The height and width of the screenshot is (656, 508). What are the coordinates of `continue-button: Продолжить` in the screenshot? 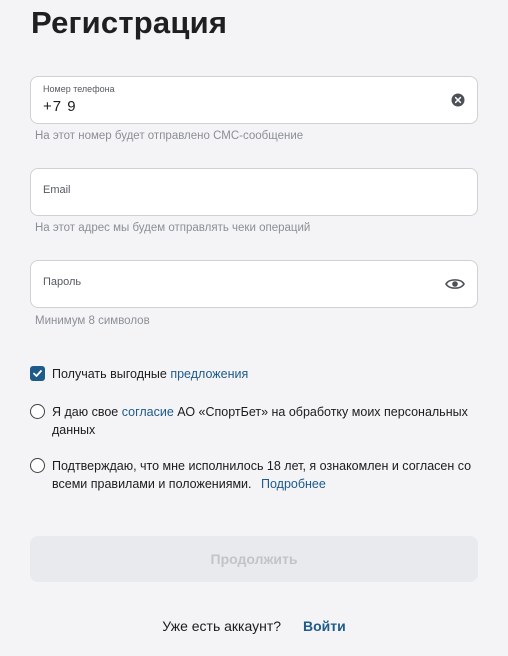 It's located at (254, 559).